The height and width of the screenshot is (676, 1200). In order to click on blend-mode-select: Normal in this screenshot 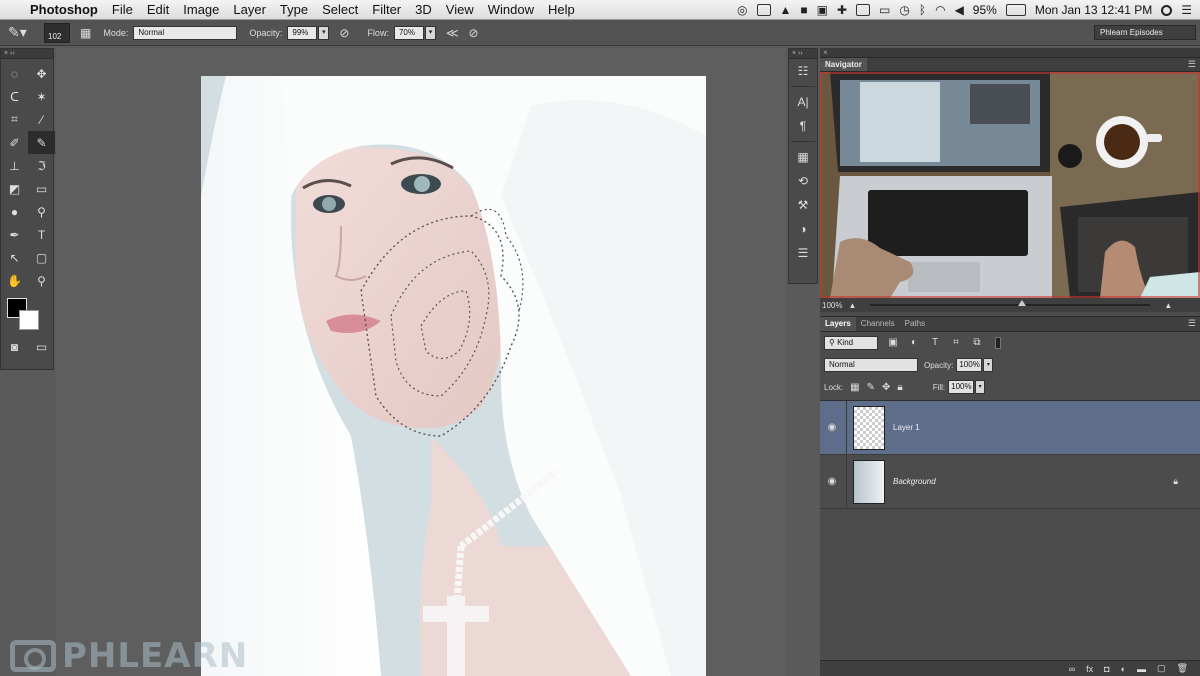, I will do `click(871, 365)`.